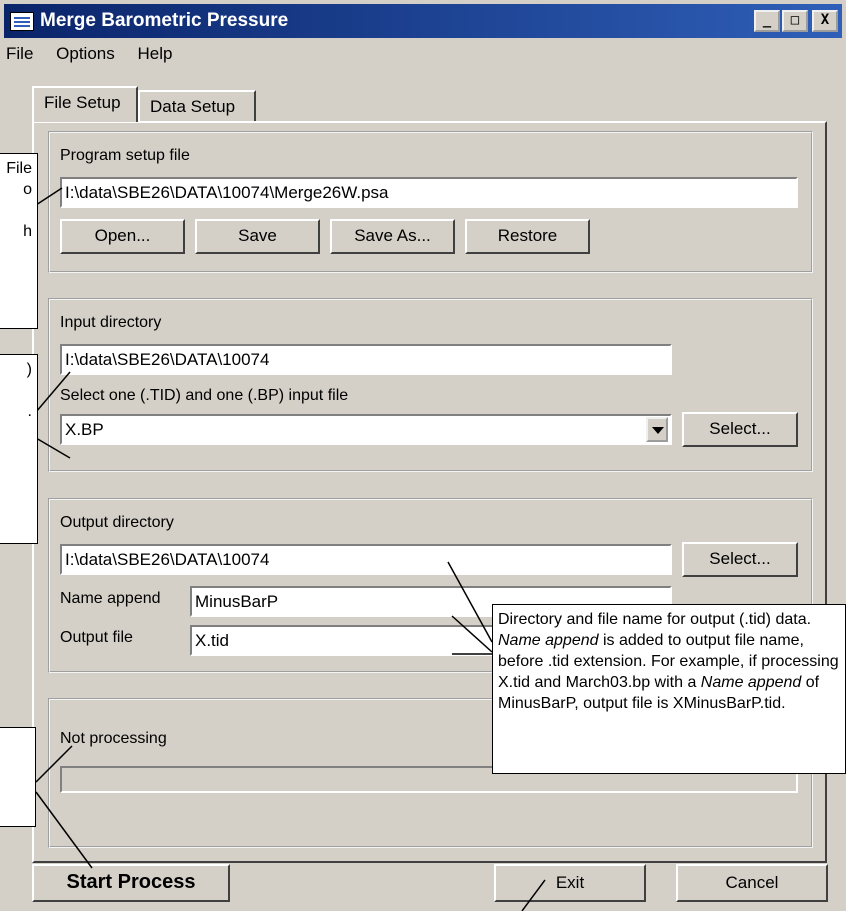  Describe the element at coordinates (22, 21) in the screenshot. I see `app-icon` at that location.